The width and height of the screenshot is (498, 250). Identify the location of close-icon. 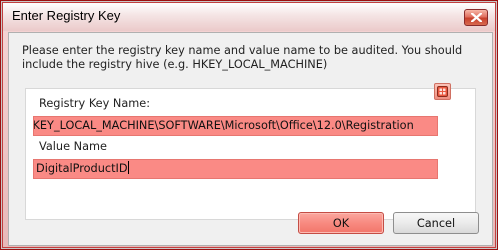
(476, 17).